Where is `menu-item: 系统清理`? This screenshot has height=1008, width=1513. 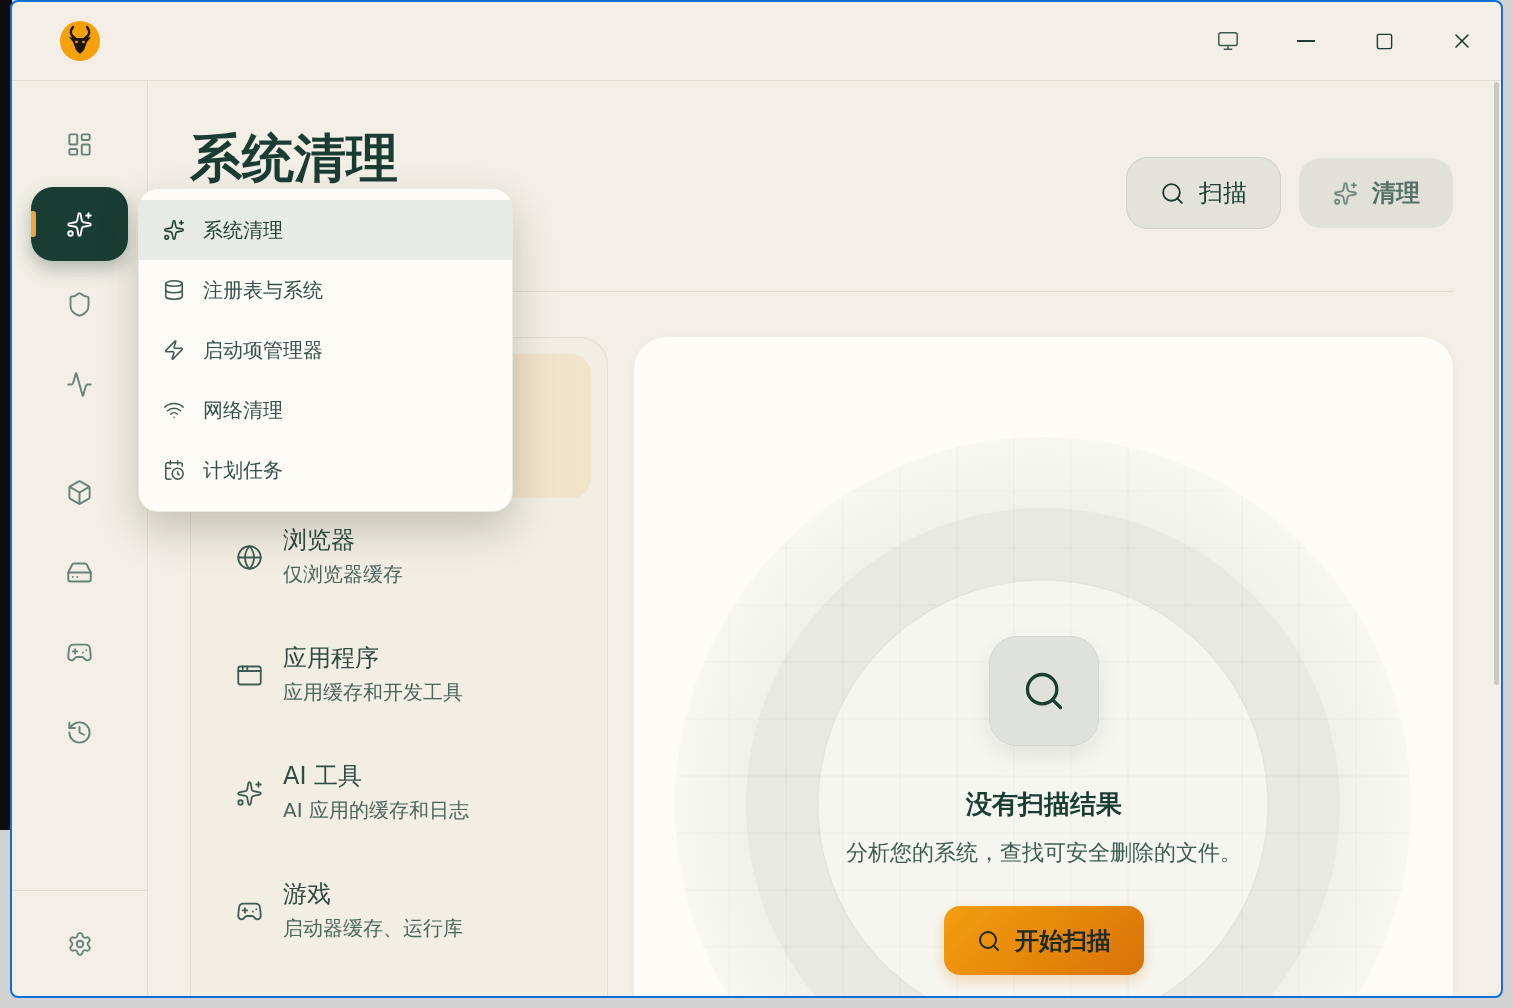 menu-item: 系统清理 is located at coordinates (325, 230).